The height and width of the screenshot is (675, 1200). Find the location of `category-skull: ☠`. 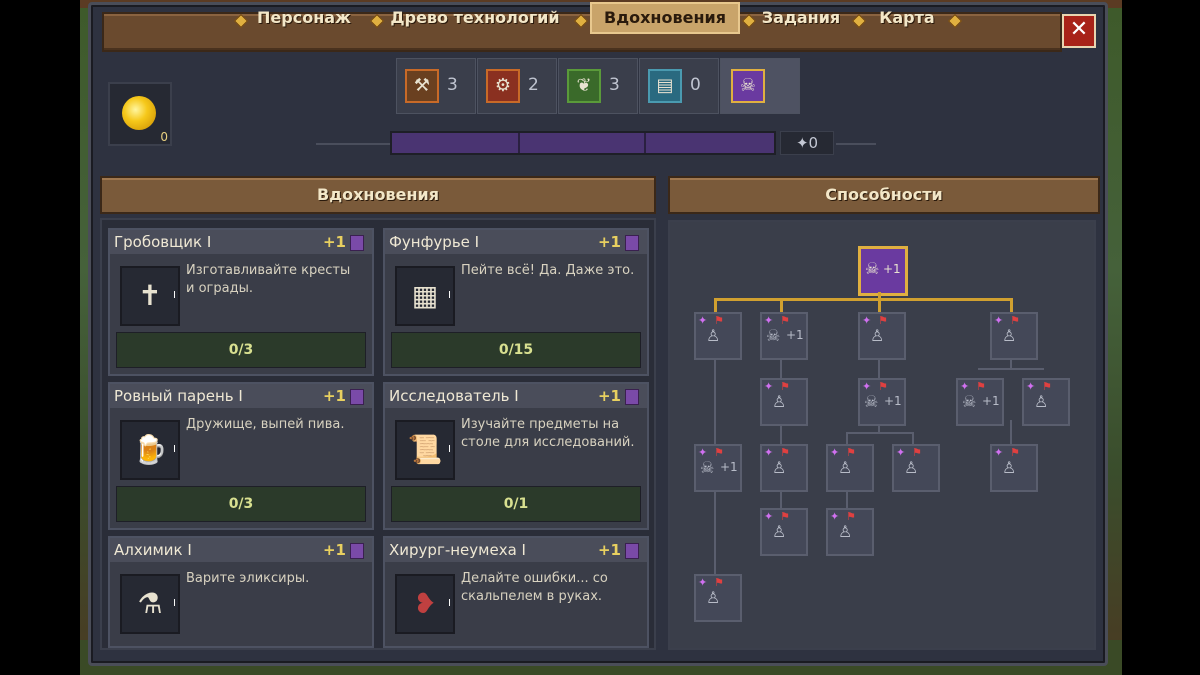

category-skull: ☠ is located at coordinates (760, 86).